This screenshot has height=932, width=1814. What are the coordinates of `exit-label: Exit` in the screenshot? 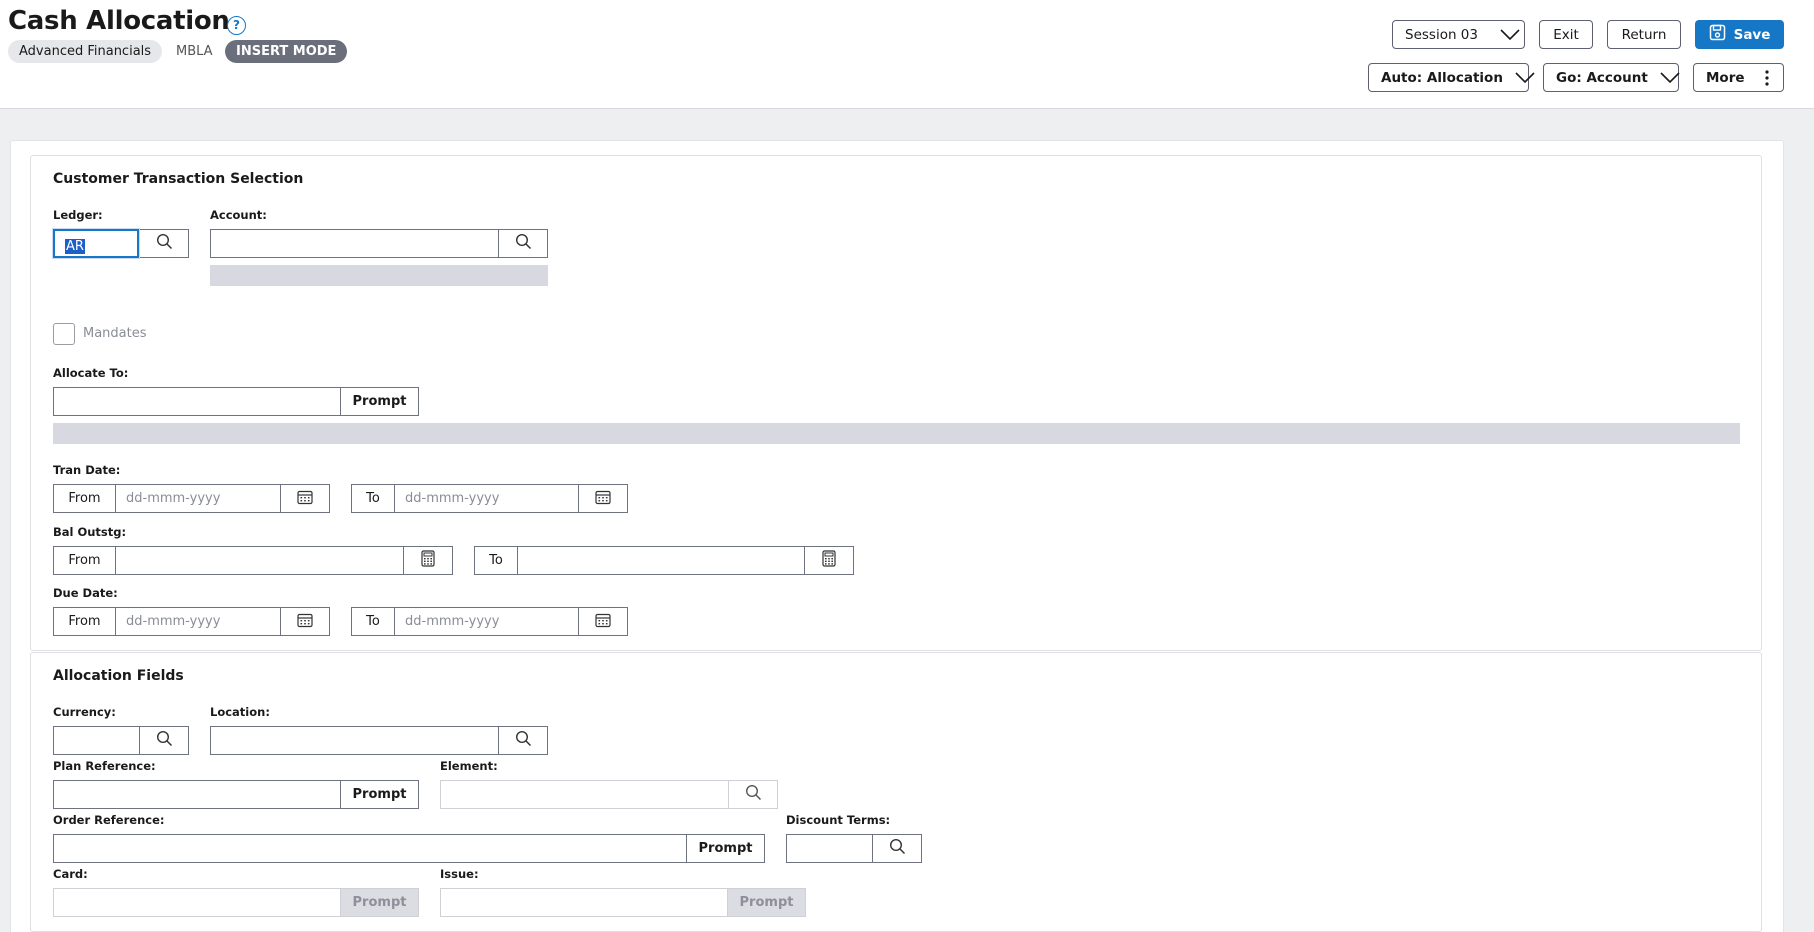 It's located at (1566, 34).